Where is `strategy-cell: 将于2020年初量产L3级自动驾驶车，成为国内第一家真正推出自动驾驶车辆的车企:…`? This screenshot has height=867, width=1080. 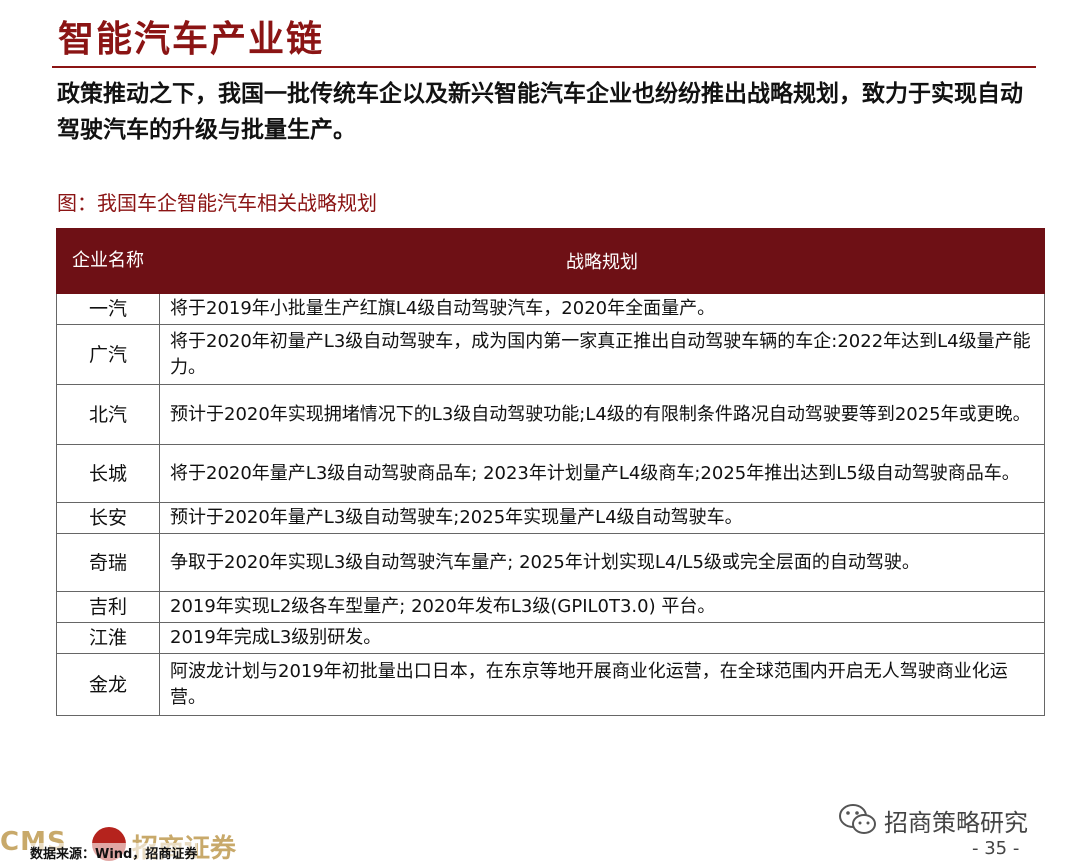 strategy-cell: 将于2020年初量产L3级自动驾驶车，成为国内第一家真正推出自动驾驶车辆的车企:… is located at coordinates (602, 354).